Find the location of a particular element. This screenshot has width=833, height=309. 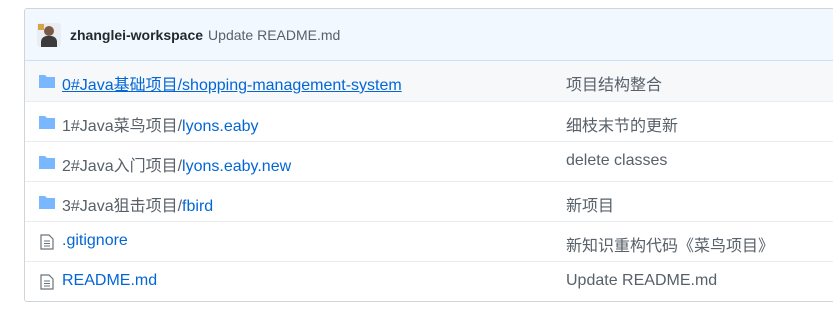

row-commit-message: delete classes is located at coordinates (616, 161).